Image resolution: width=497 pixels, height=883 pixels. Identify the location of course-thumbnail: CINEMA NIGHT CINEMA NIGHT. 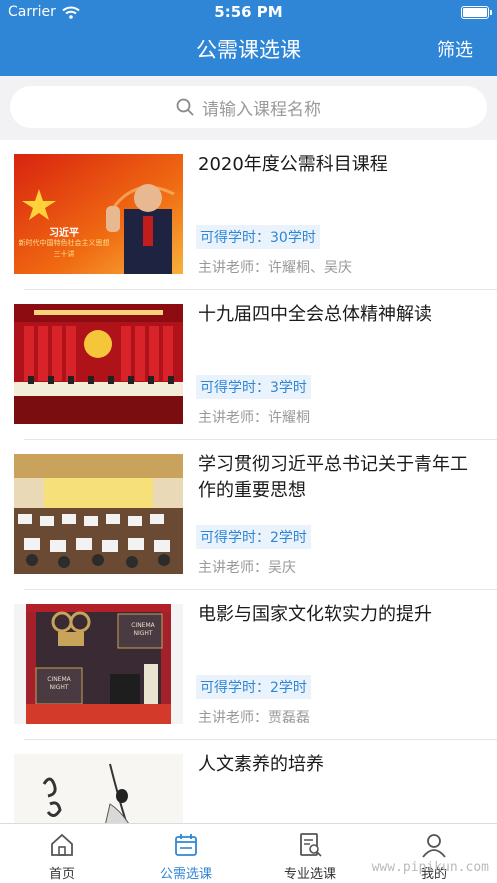
(98, 664).